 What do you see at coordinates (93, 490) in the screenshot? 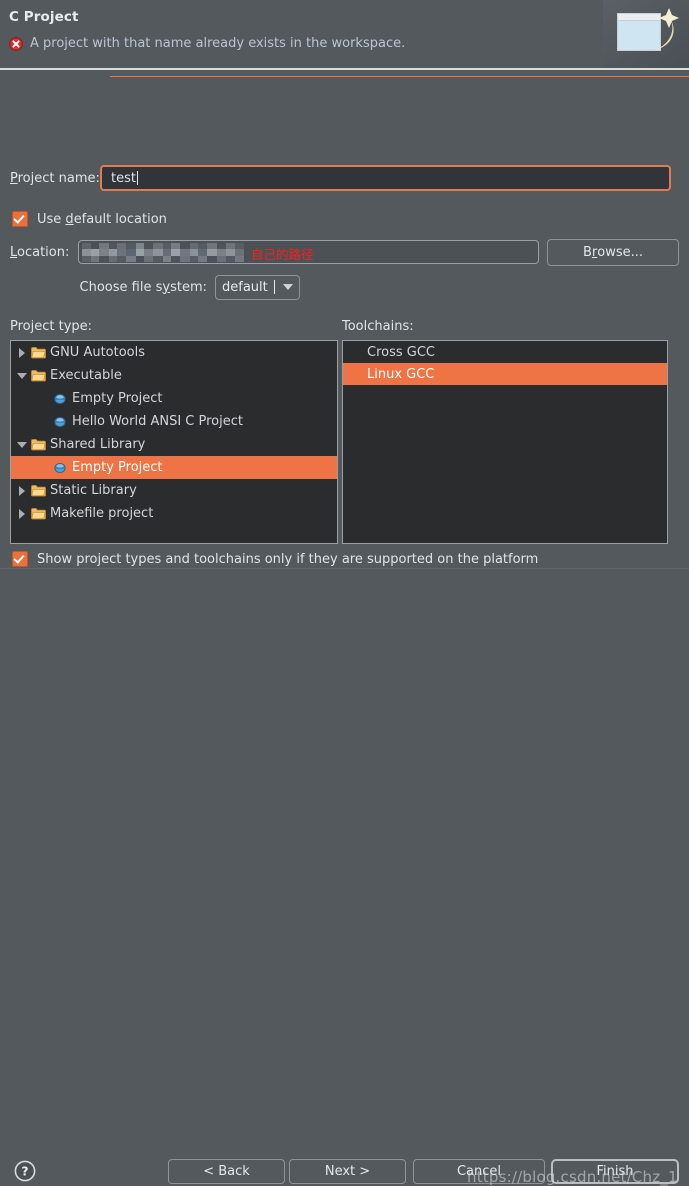
I see `project-type-item-label: Static Library` at bounding box center [93, 490].